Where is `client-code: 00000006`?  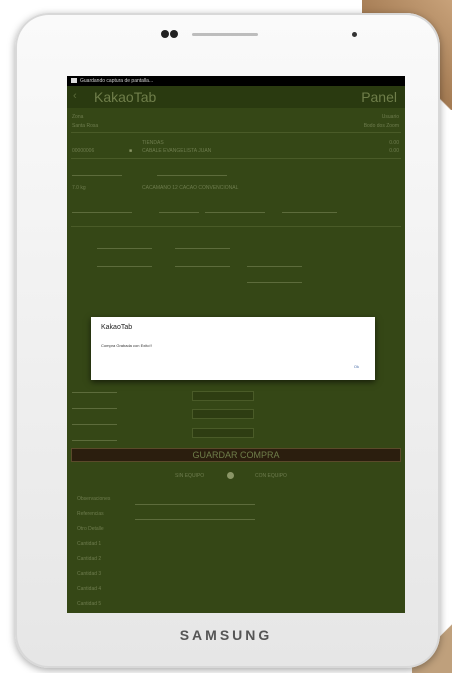 client-code: 00000006 is located at coordinates (83, 151).